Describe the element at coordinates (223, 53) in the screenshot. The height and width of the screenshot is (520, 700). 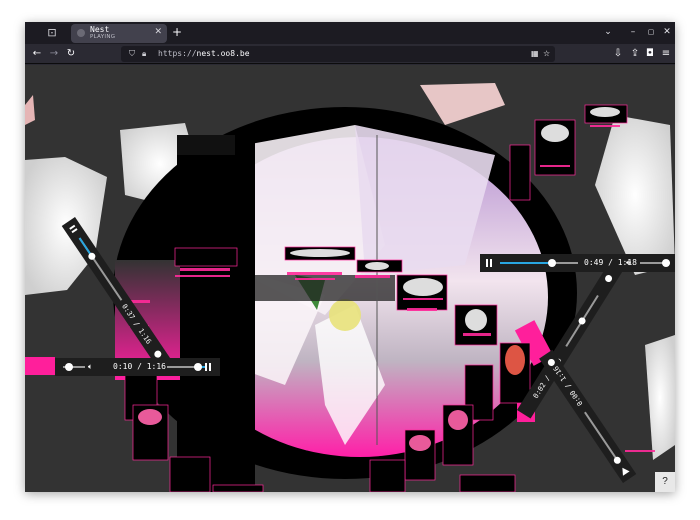
I see `url-host: nest.oo8.be` at that location.